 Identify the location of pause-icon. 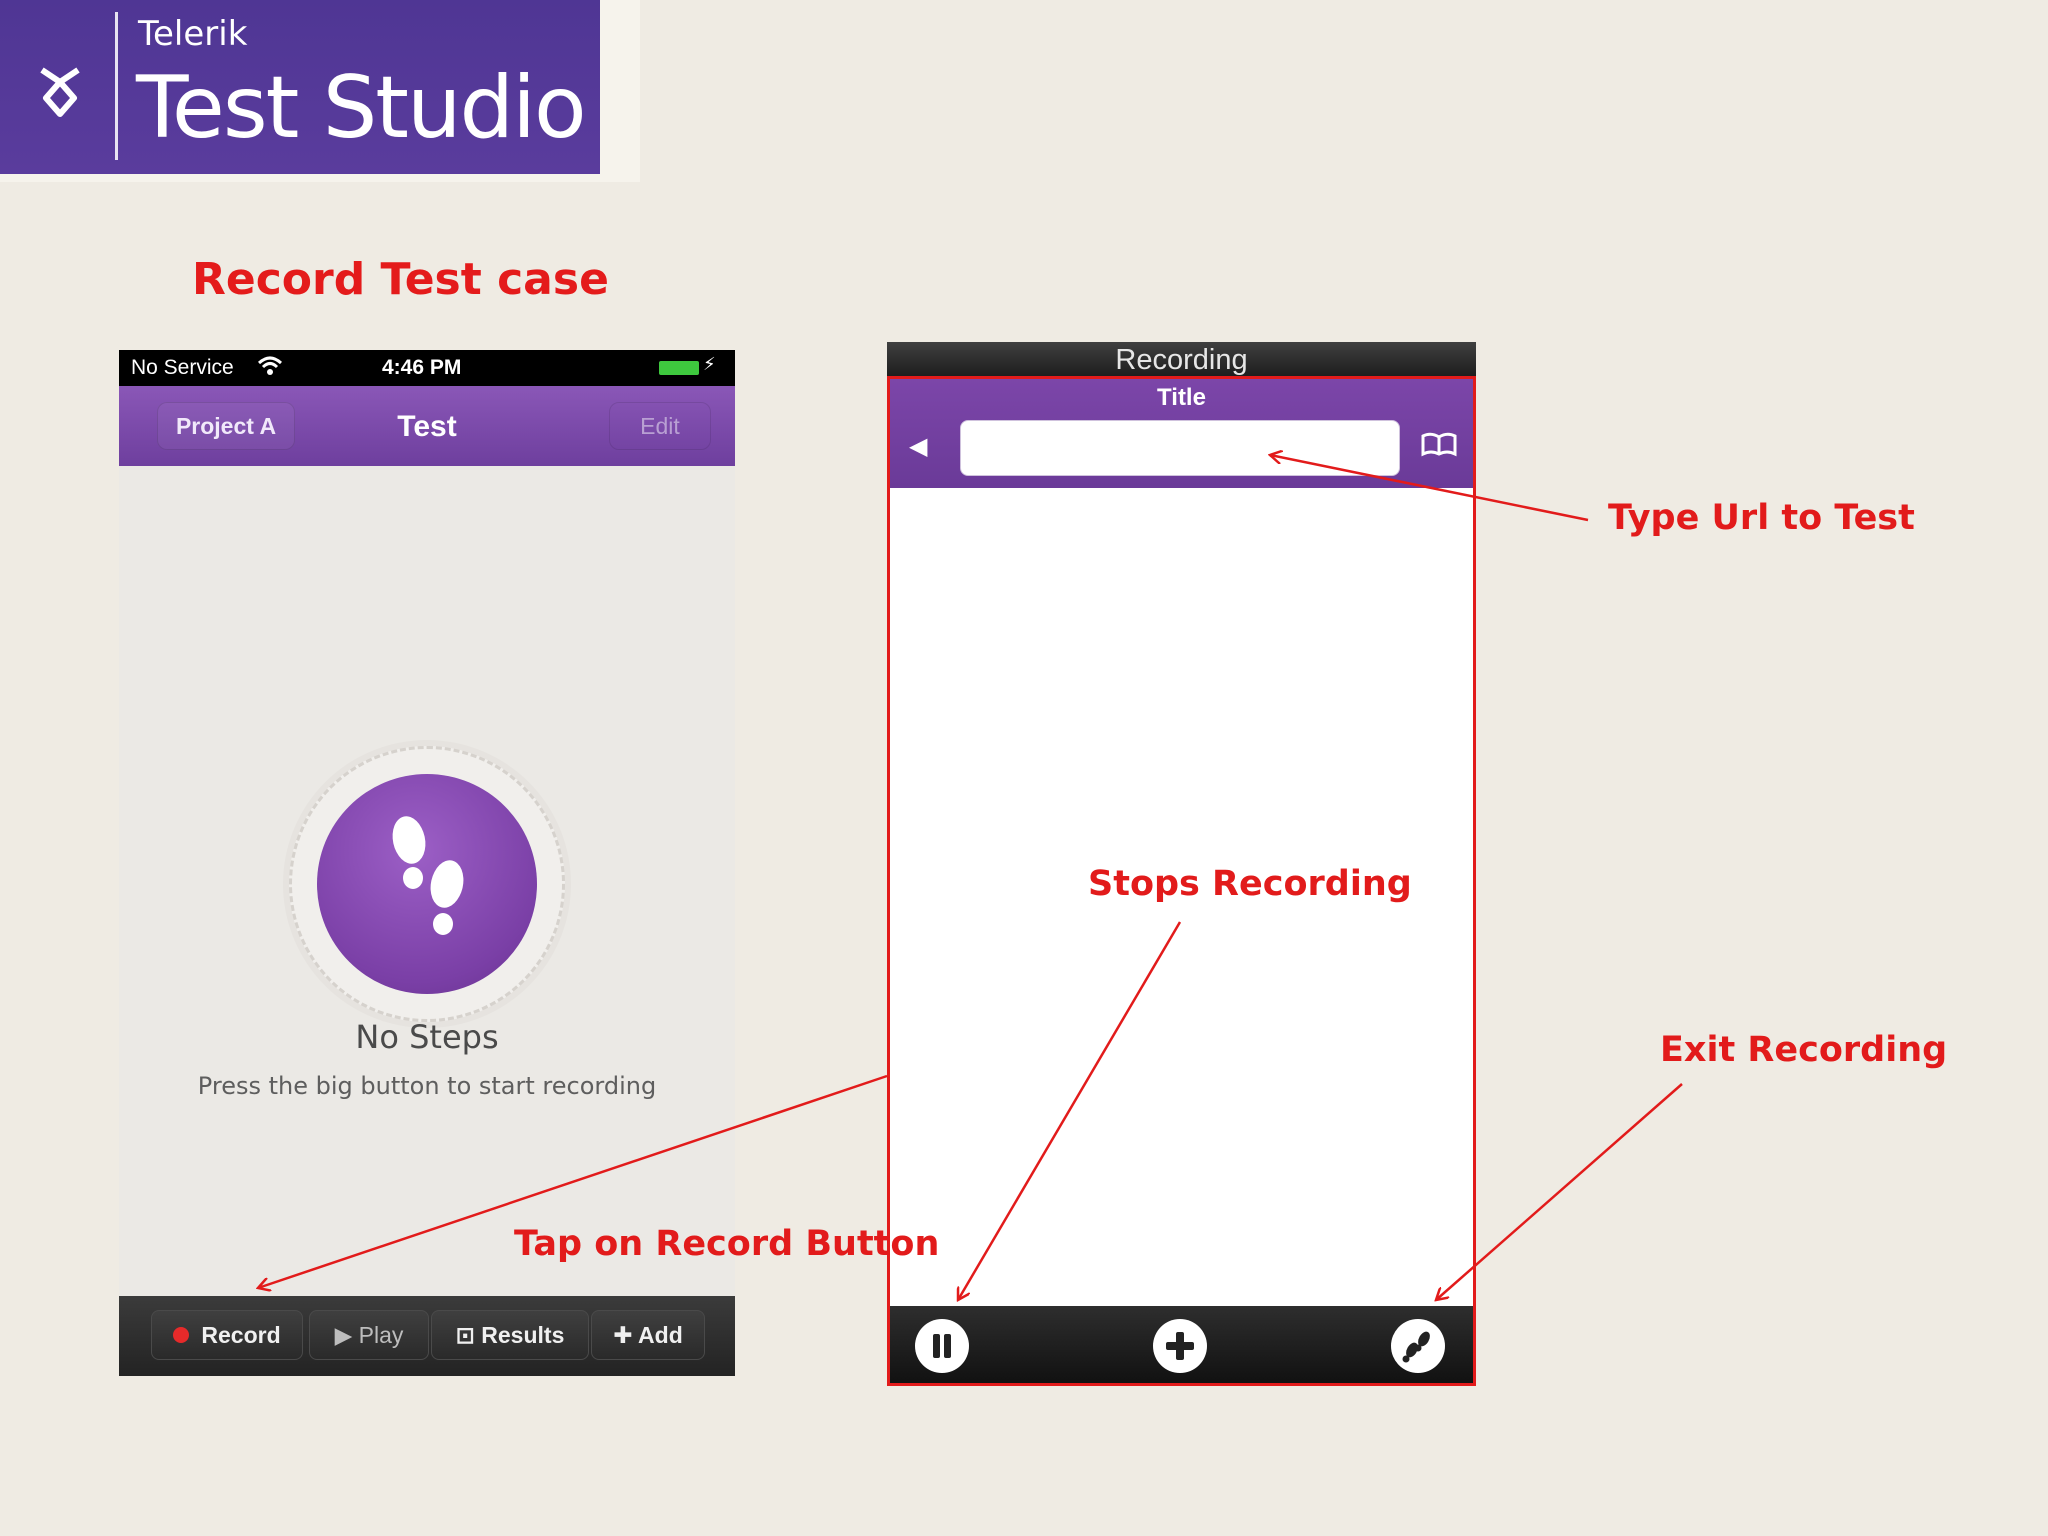
(942, 1346).